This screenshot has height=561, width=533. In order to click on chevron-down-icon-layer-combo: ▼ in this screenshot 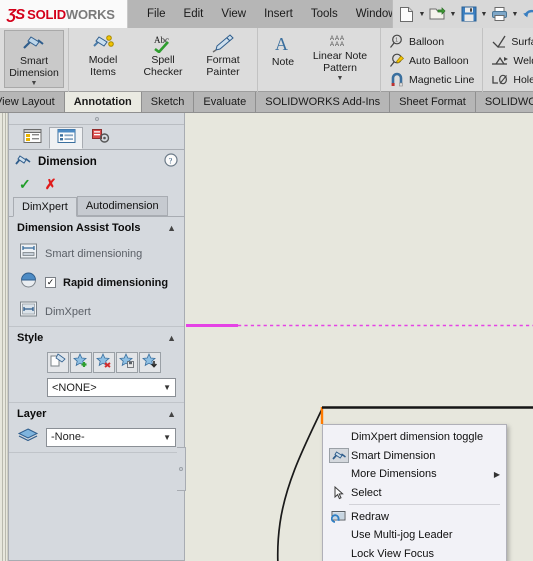, I will do `click(167, 437)`.